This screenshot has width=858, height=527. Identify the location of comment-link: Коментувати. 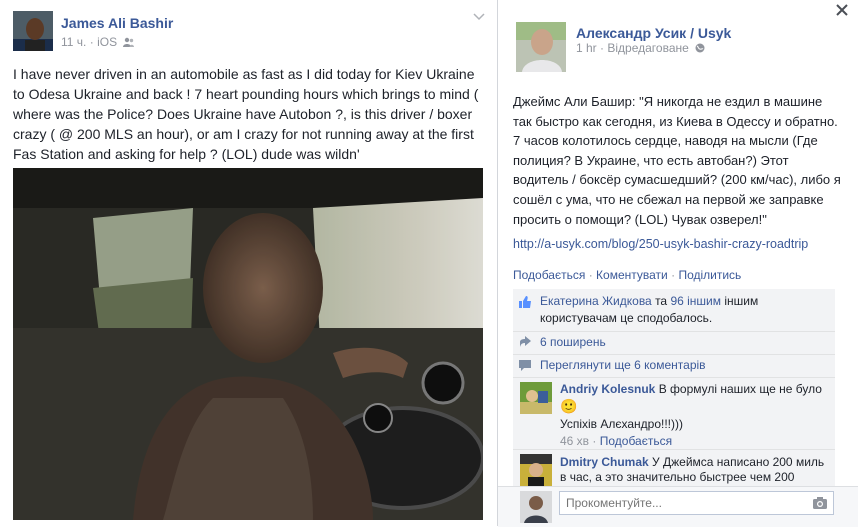
(632, 275).